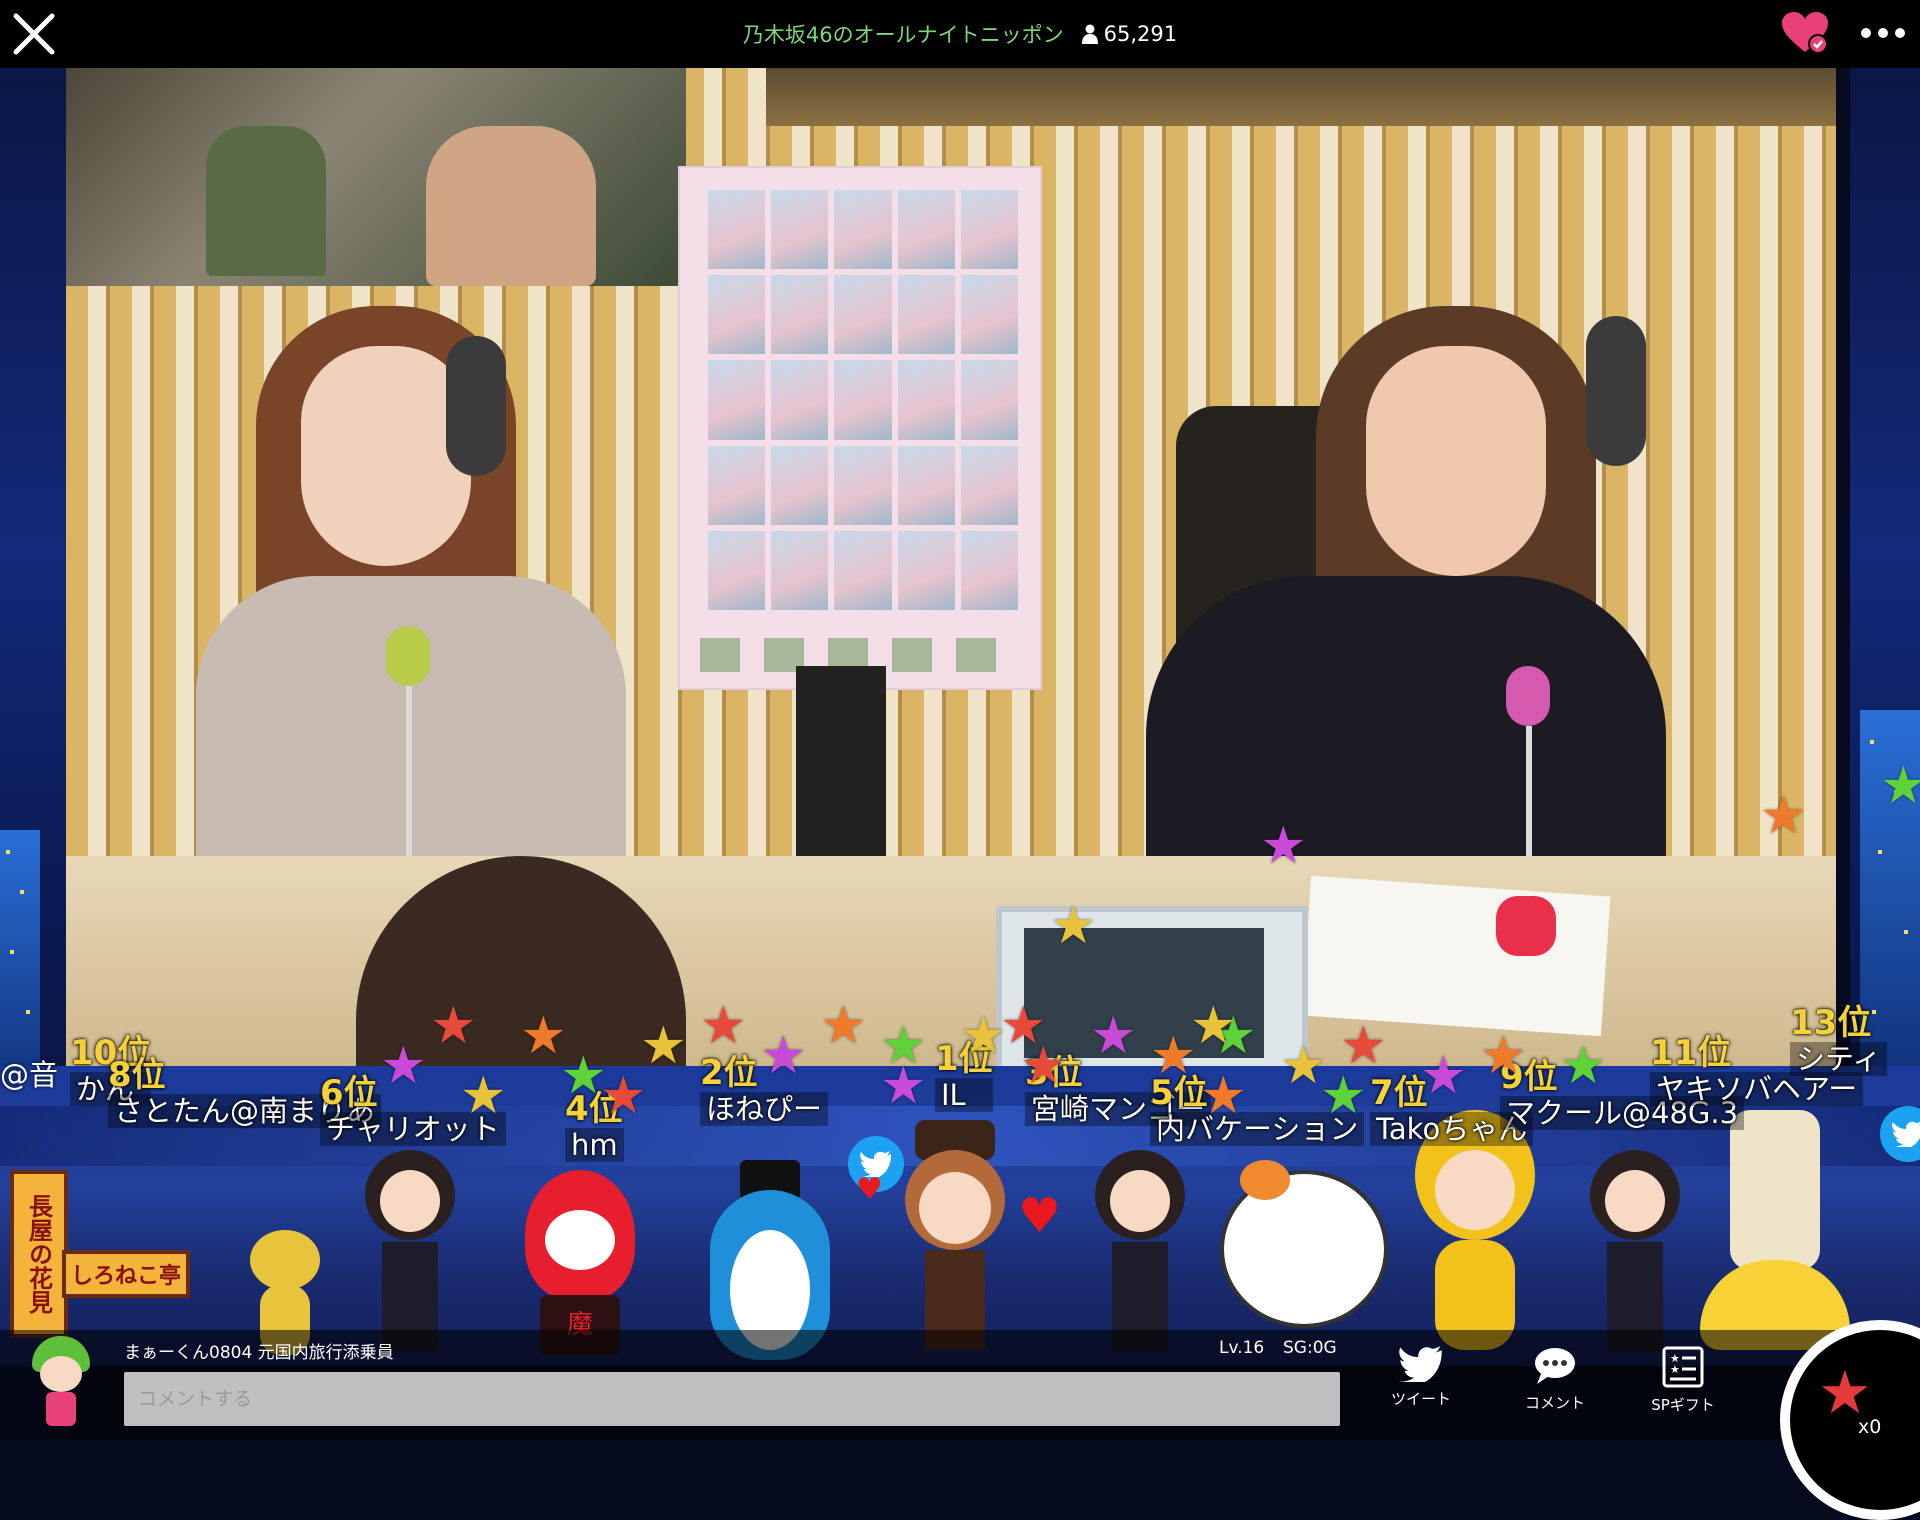  Describe the element at coordinates (903, 35) in the screenshot. I see `broadcast-title: 乃木坂46のオールナイトニッポン` at that location.